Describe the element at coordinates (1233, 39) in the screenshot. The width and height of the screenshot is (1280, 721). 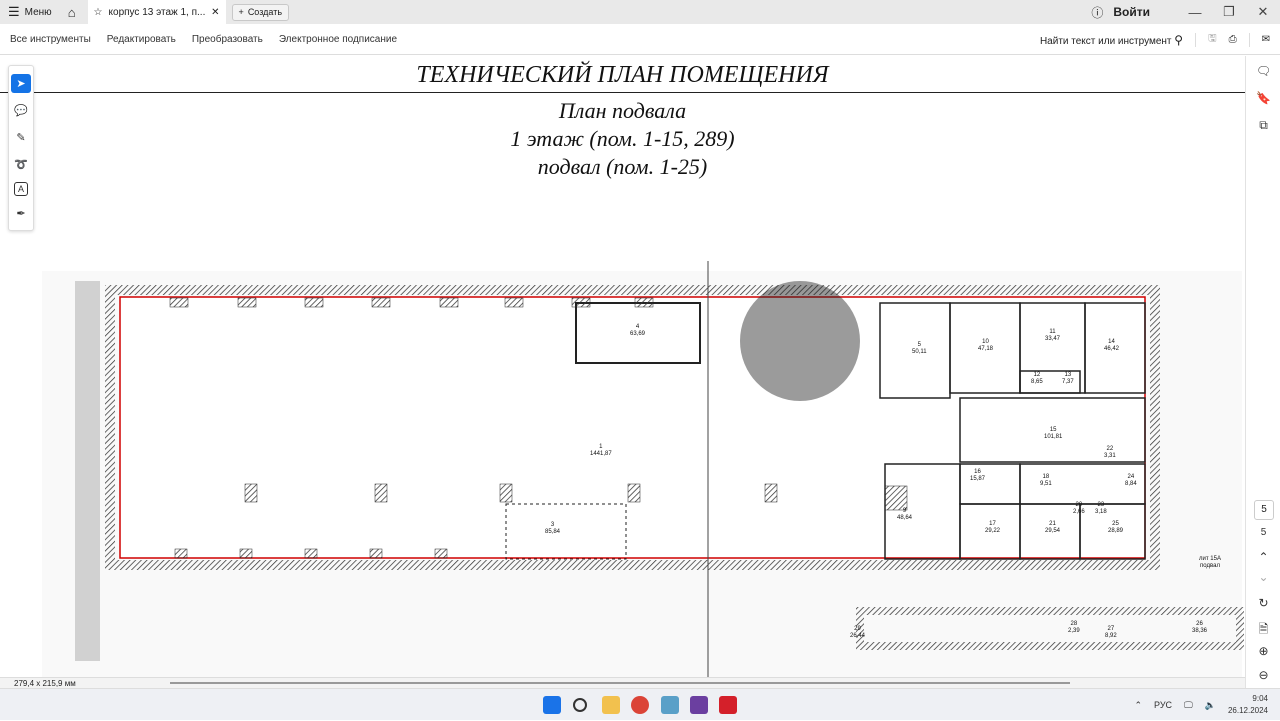
I see `print-icon: ⎙` at that location.